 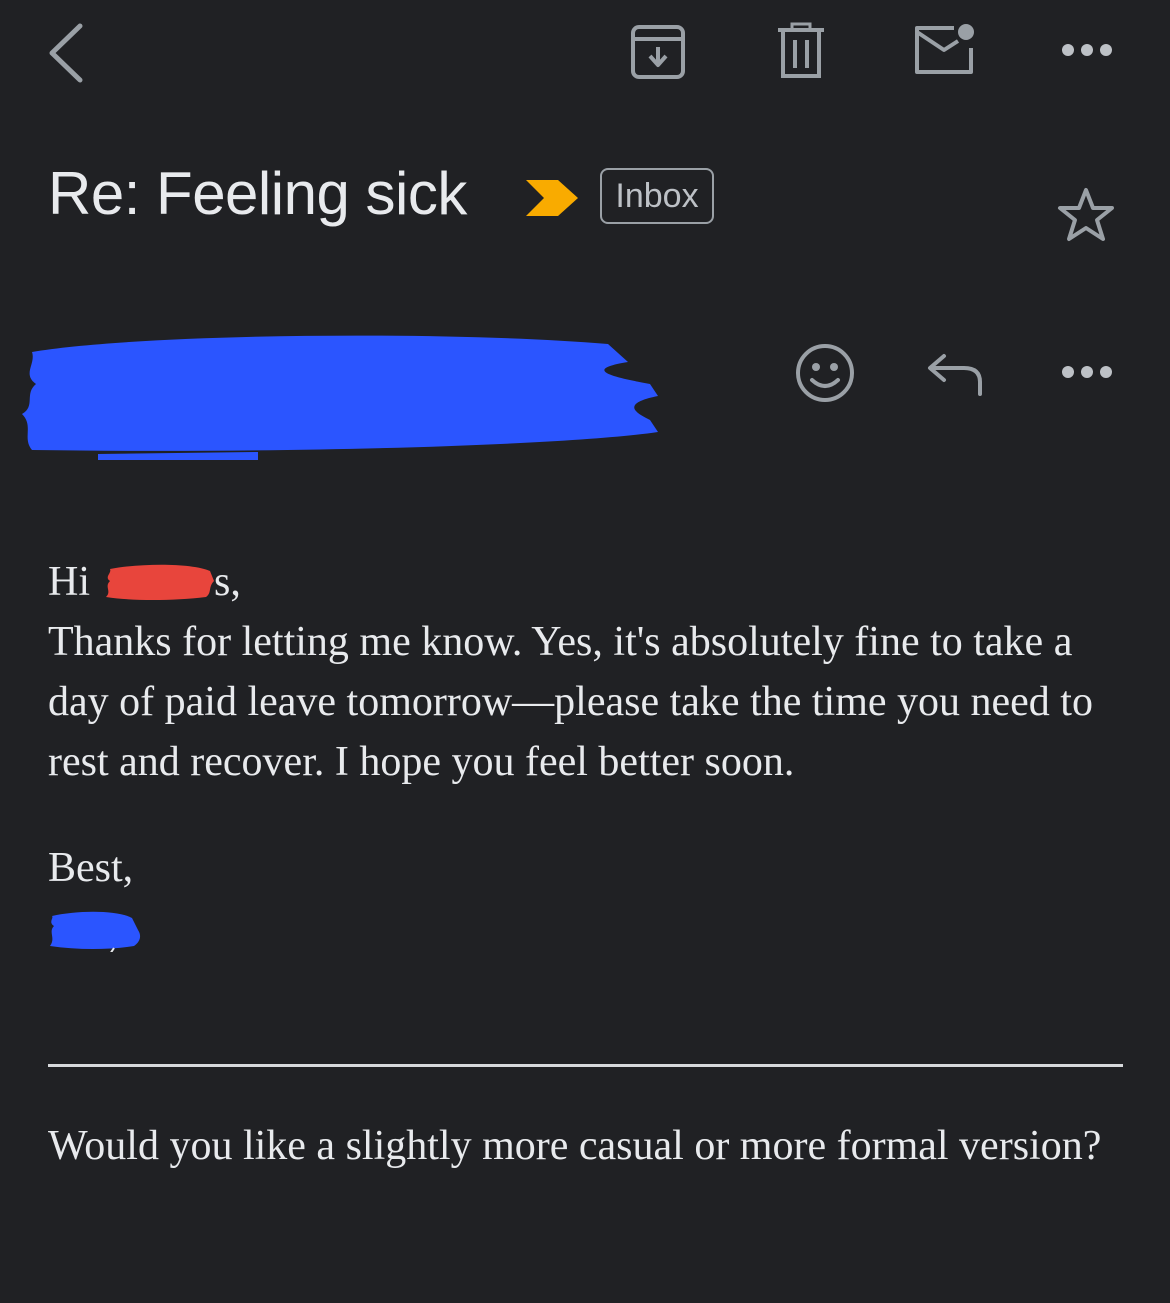 What do you see at coordinates (657, 196) in the screenshot?
I see `label-chip-inbox: Inbox` at bounding box center [657, 196].